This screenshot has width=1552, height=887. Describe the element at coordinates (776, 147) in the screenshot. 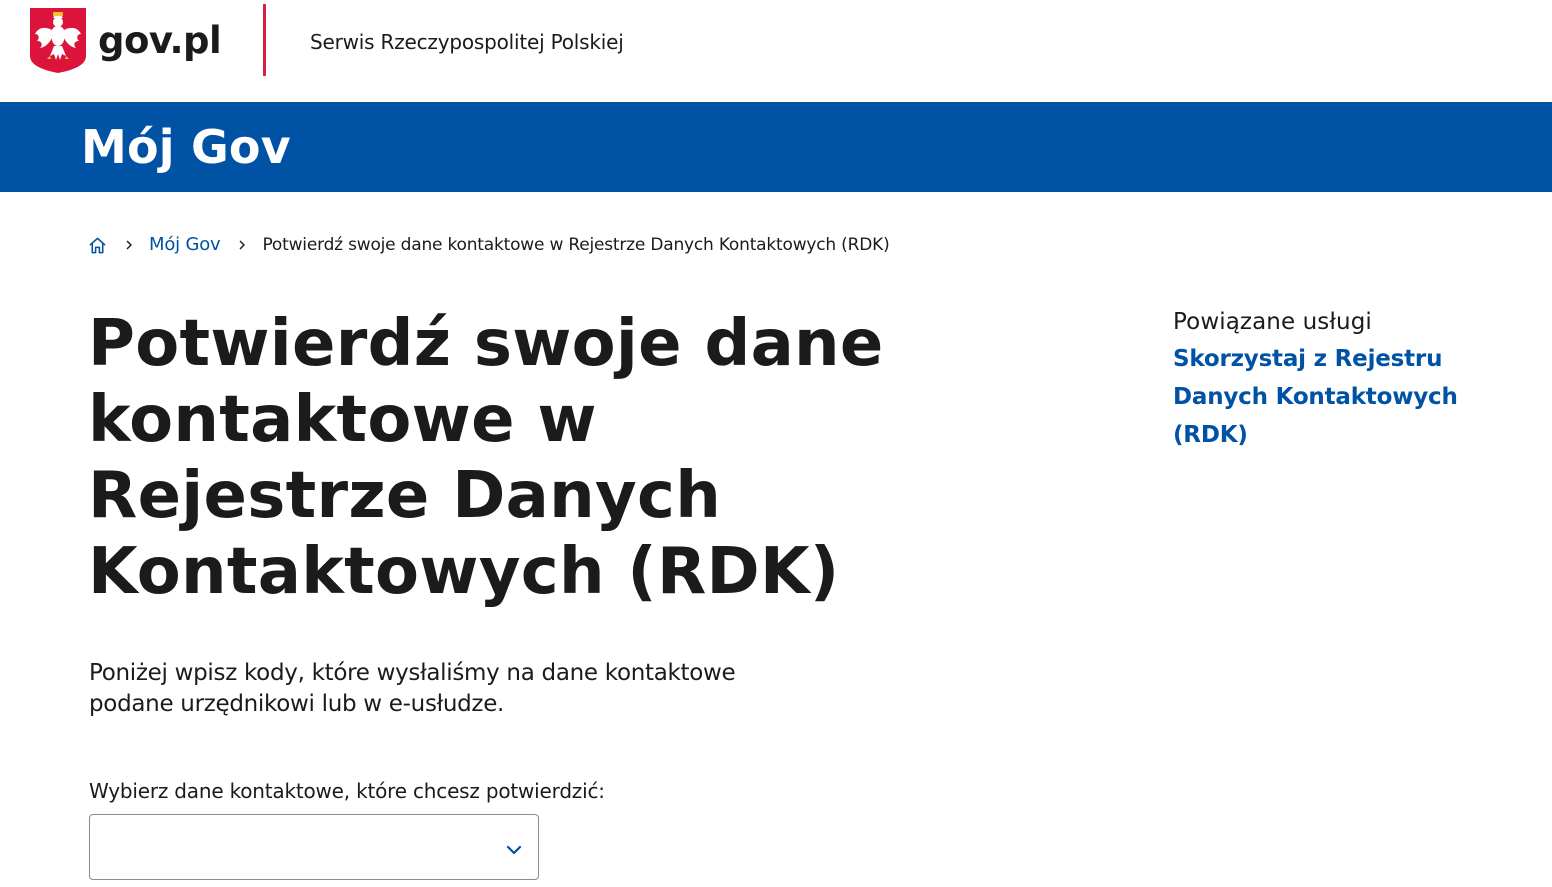

I see `service-banner: Mój Gov` at that location.